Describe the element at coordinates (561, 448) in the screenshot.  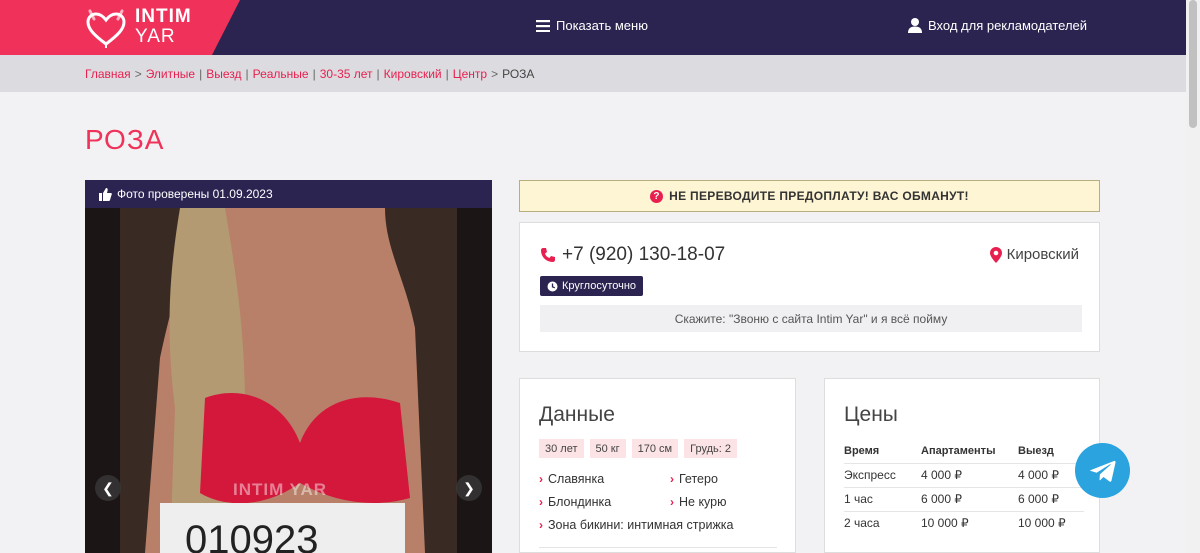
I see `chip-age: 30 лет` at that location.